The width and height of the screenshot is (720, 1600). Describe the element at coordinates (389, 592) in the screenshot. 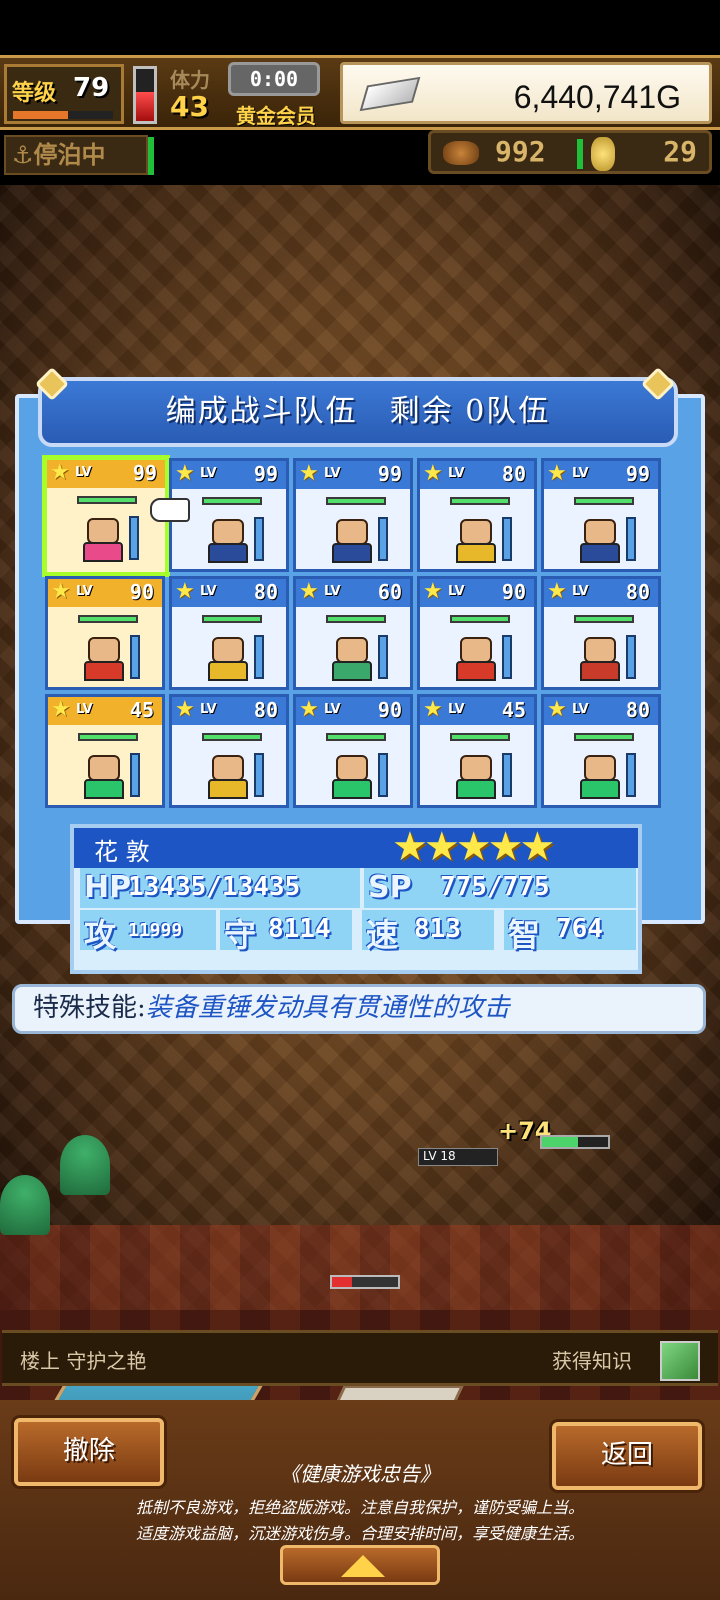

I see `member-level: 60` at that location.